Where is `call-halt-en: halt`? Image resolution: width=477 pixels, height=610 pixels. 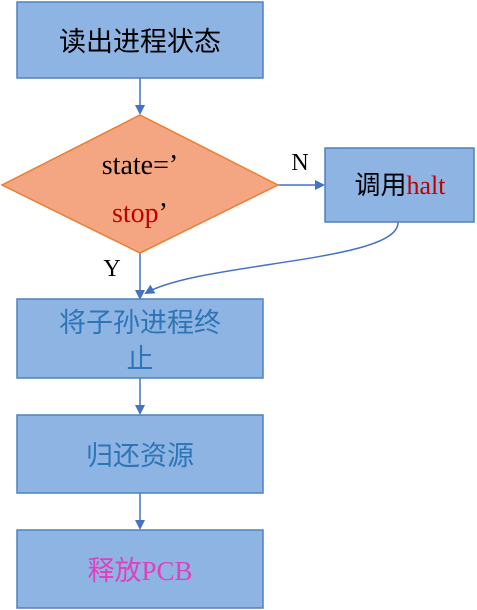 call-halt-en: halt is located at coordinates (427, 185).